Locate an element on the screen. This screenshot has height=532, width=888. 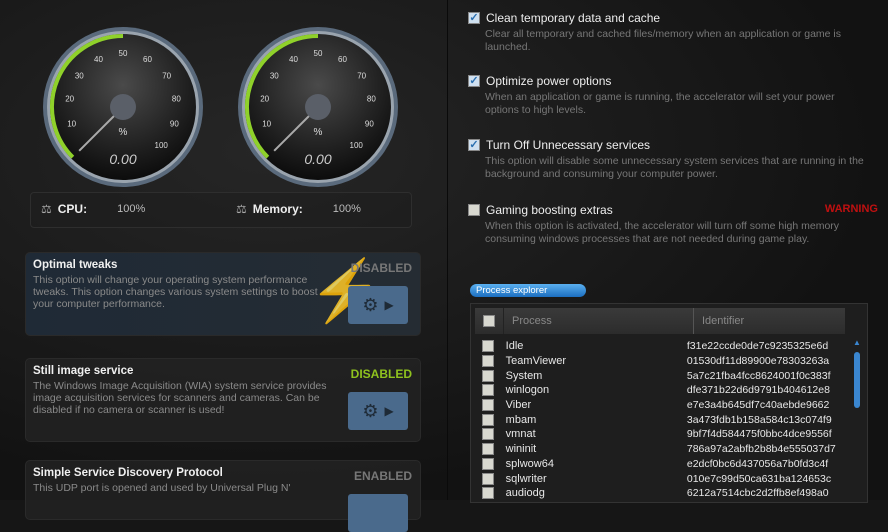
process-name: Viber is located at coordinates (518, 405).